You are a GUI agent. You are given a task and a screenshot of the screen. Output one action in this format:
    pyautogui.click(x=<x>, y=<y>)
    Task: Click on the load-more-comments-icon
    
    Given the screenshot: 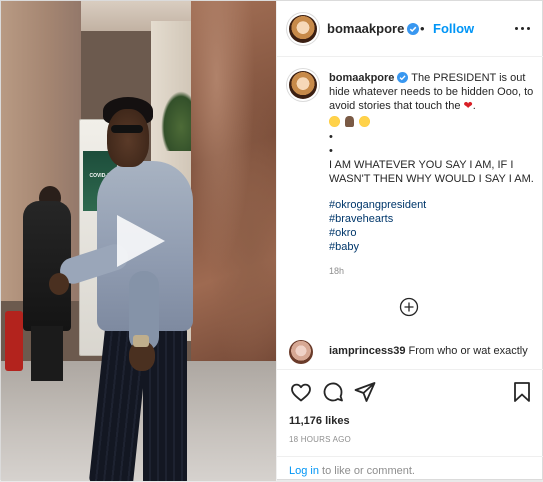 What is the action you would take?
    pyautogui.click(x=409, y=307)
    